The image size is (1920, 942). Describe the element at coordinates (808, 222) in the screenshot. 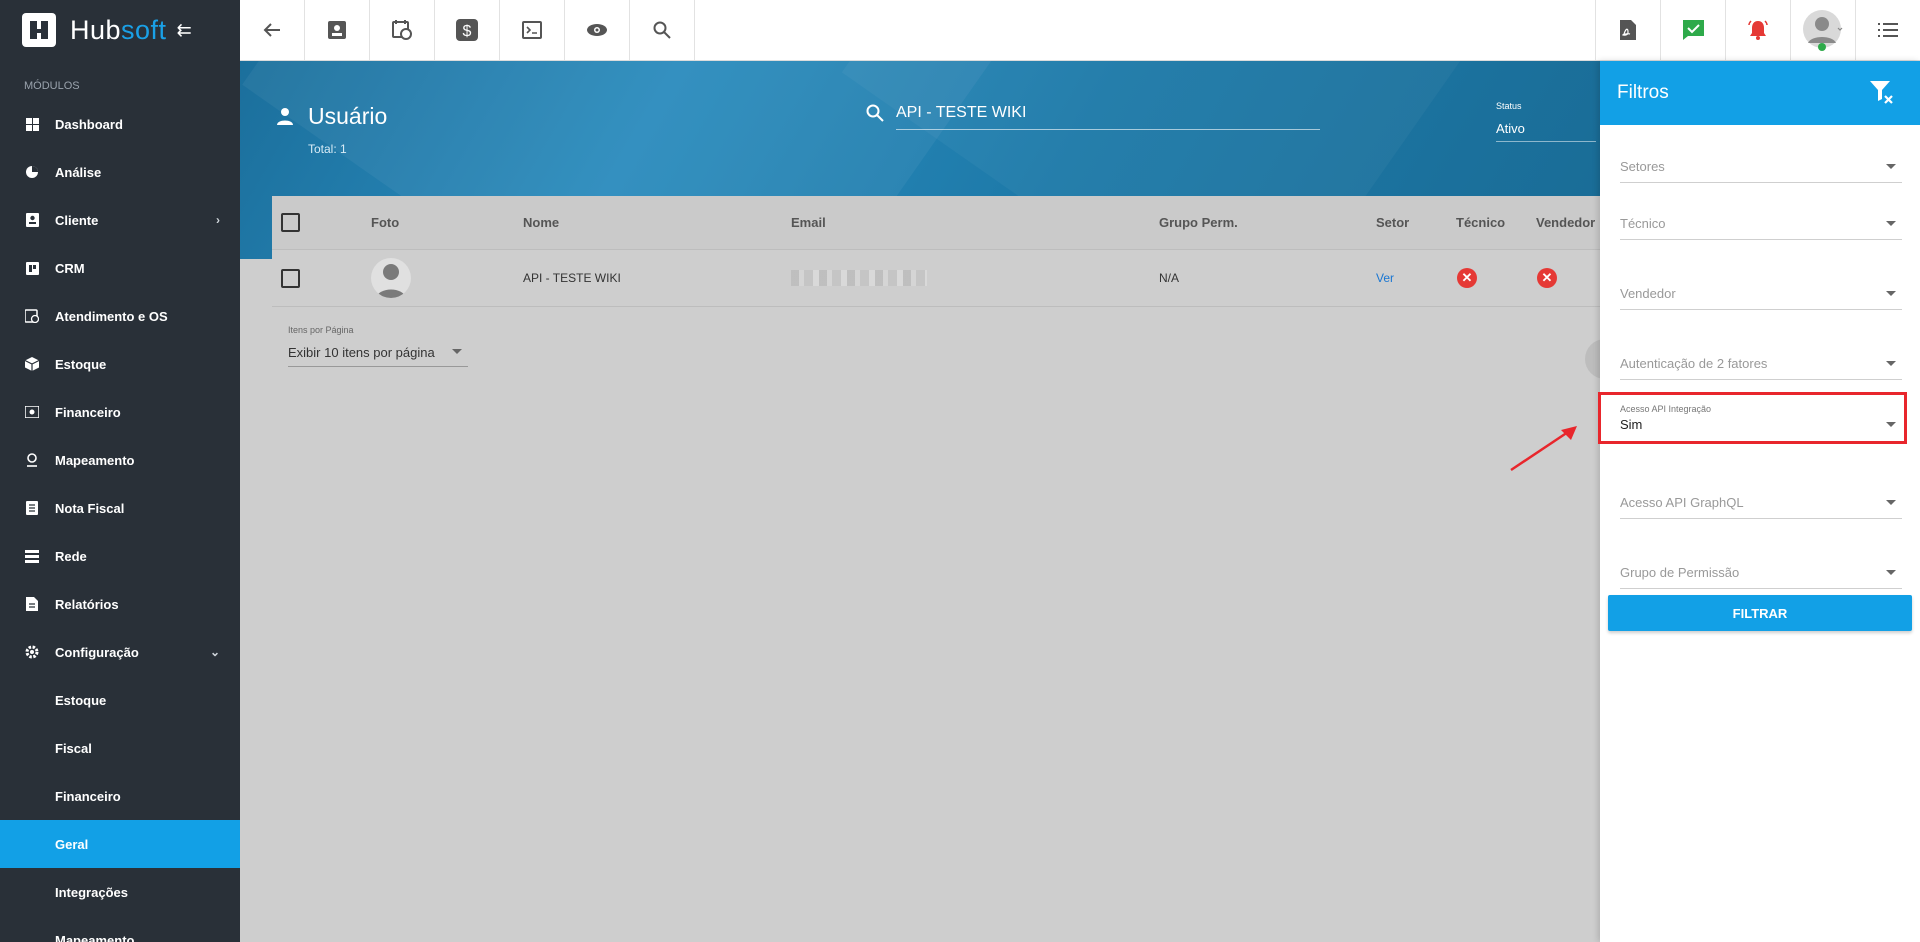

I see `column-email: Email` at that location.